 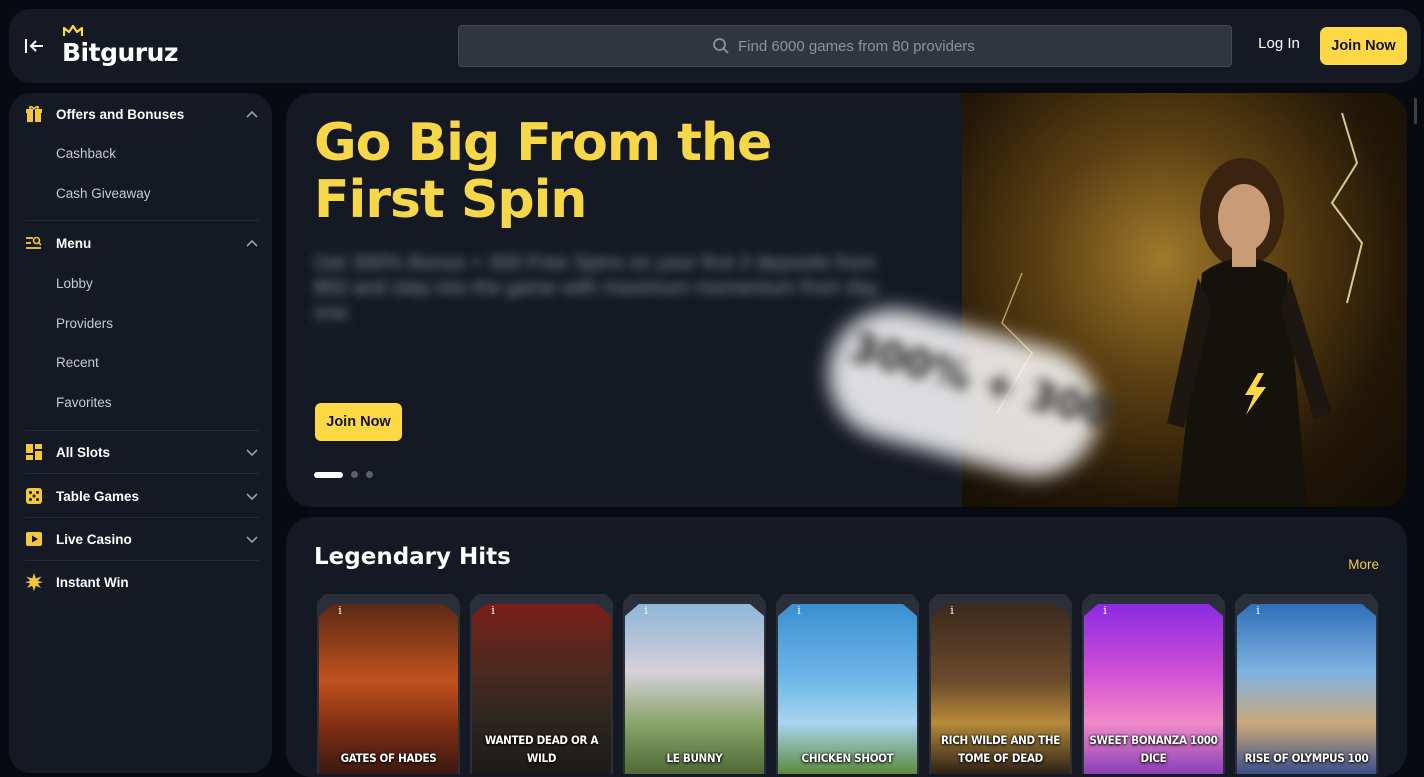 I want to click on burst-icon, so click(x=34, y=582).